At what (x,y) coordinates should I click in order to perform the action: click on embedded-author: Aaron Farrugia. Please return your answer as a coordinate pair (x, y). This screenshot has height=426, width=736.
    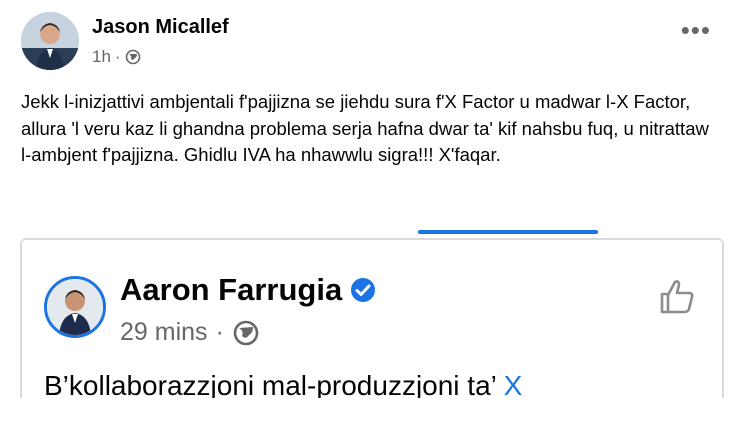
    Looking at the image, I should click on (248, 290).